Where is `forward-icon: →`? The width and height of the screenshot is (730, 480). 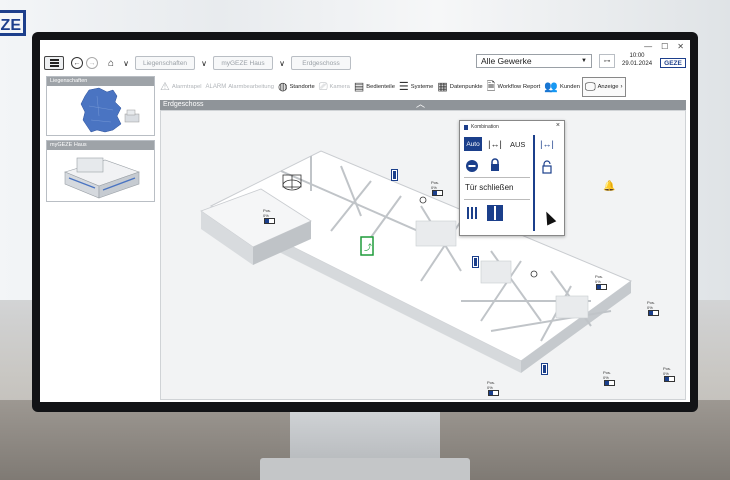 forward-icon: → is located at coordinates (92, 63).